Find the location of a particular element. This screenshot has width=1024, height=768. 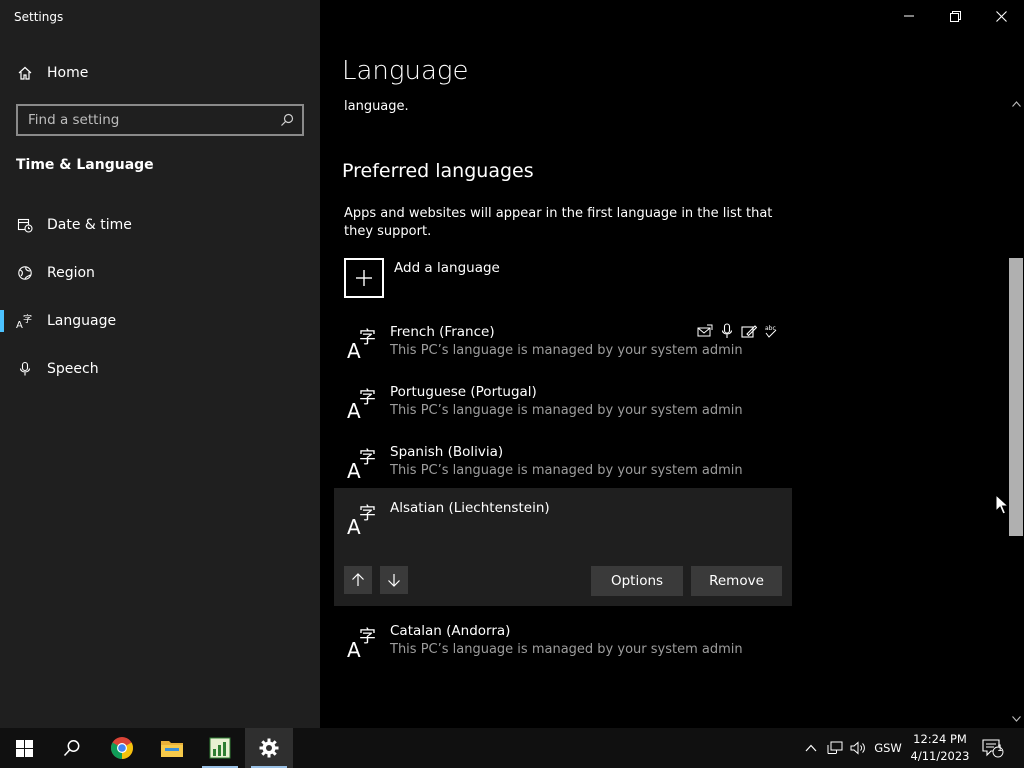

scroll-down-button is located at coordinates (1016, 719).